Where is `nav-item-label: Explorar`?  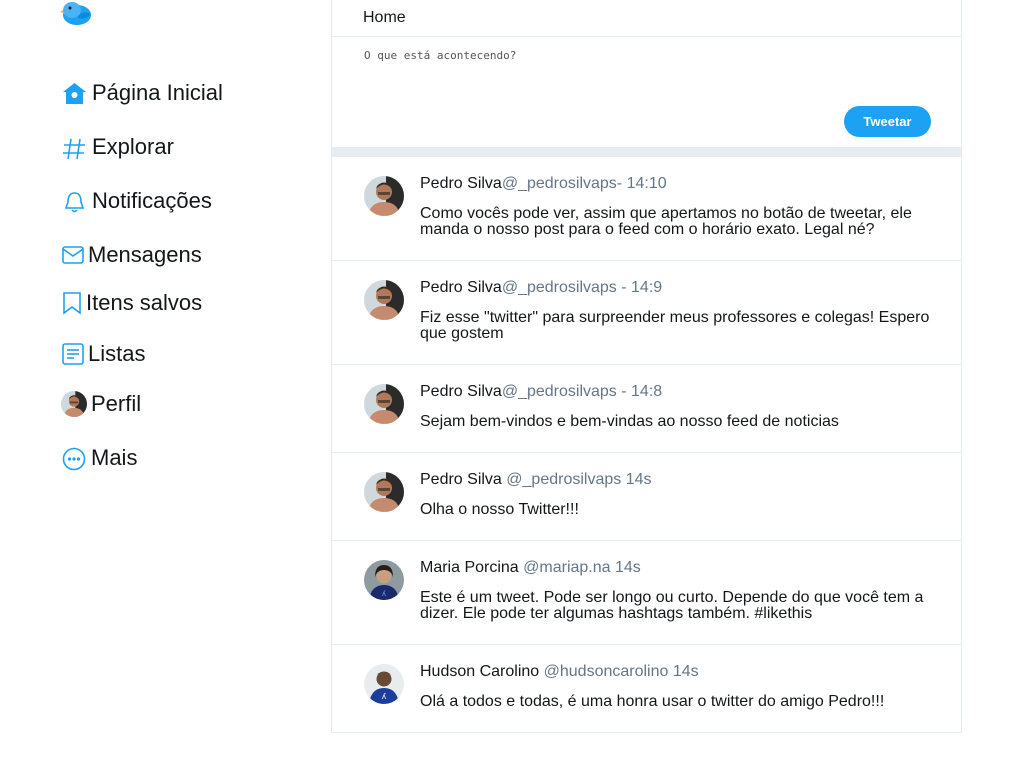 nav-item-label: Explorar is located at coordinates (133, 146).